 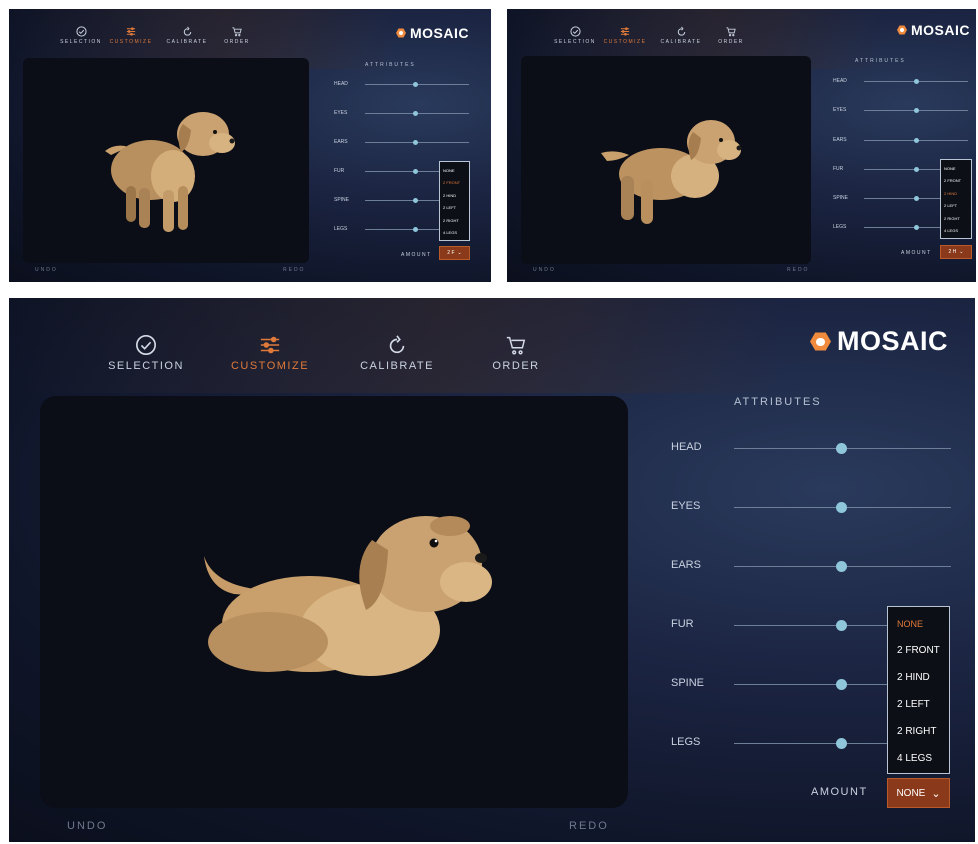 What do you see at coordinates (454, 253) in the screenshot?
I see `amount-select: 2 F ⌄` at bounding box center [454, 253].